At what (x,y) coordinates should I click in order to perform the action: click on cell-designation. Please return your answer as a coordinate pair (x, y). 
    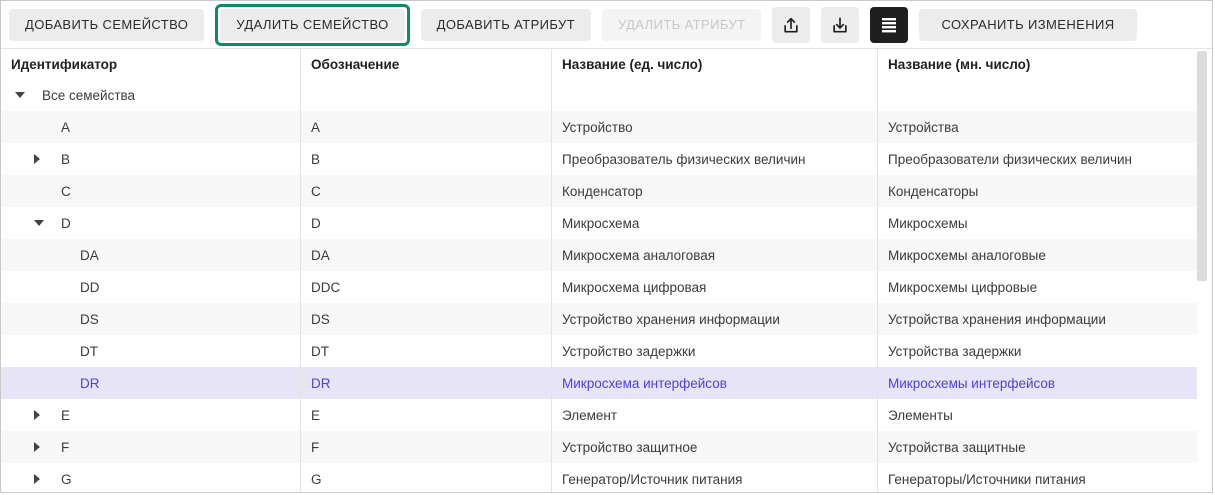
    Looking at the image, I should click on (426, 95).